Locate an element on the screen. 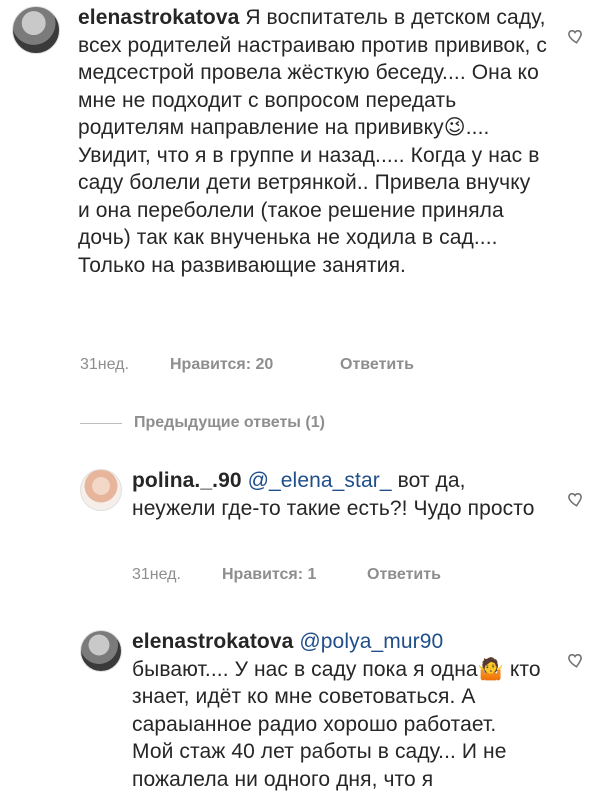 This screenshot has width=594, height=800. previous-replies-toggle: Предыдущие ответы (1) is located at coordinates (202, 423).